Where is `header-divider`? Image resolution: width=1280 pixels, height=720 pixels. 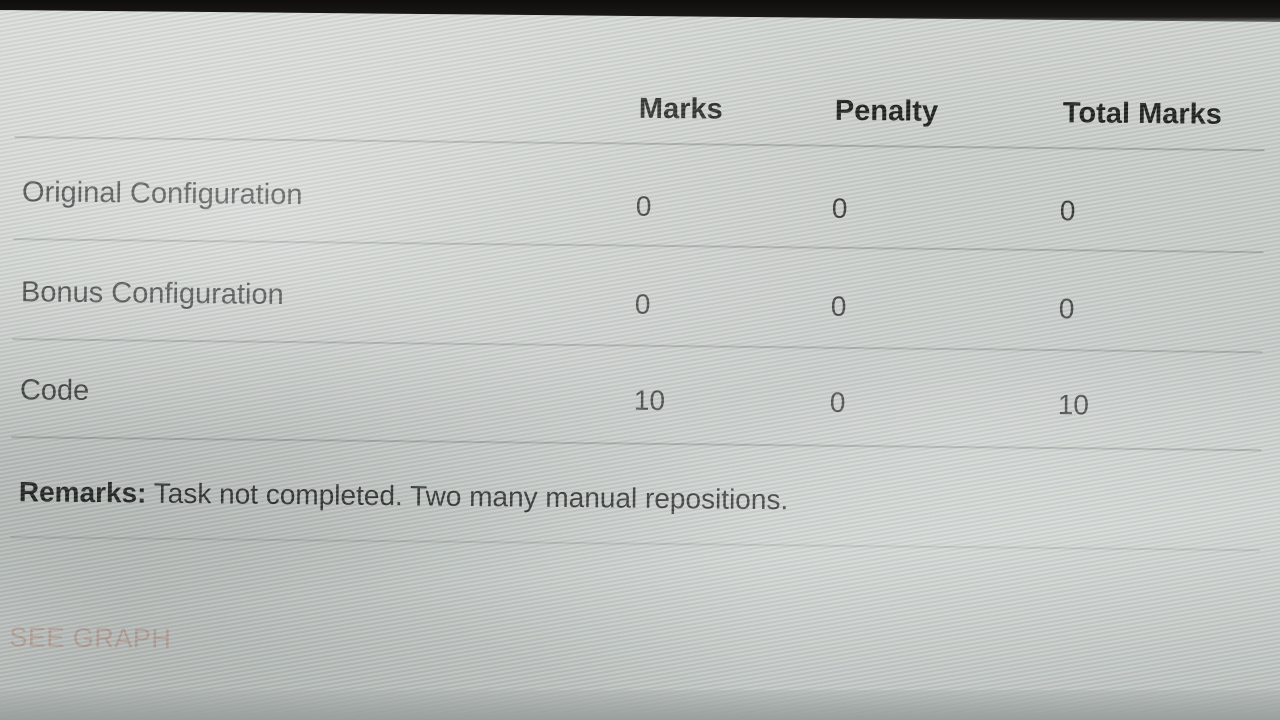 header-divider is located at coordinates (639, 144).